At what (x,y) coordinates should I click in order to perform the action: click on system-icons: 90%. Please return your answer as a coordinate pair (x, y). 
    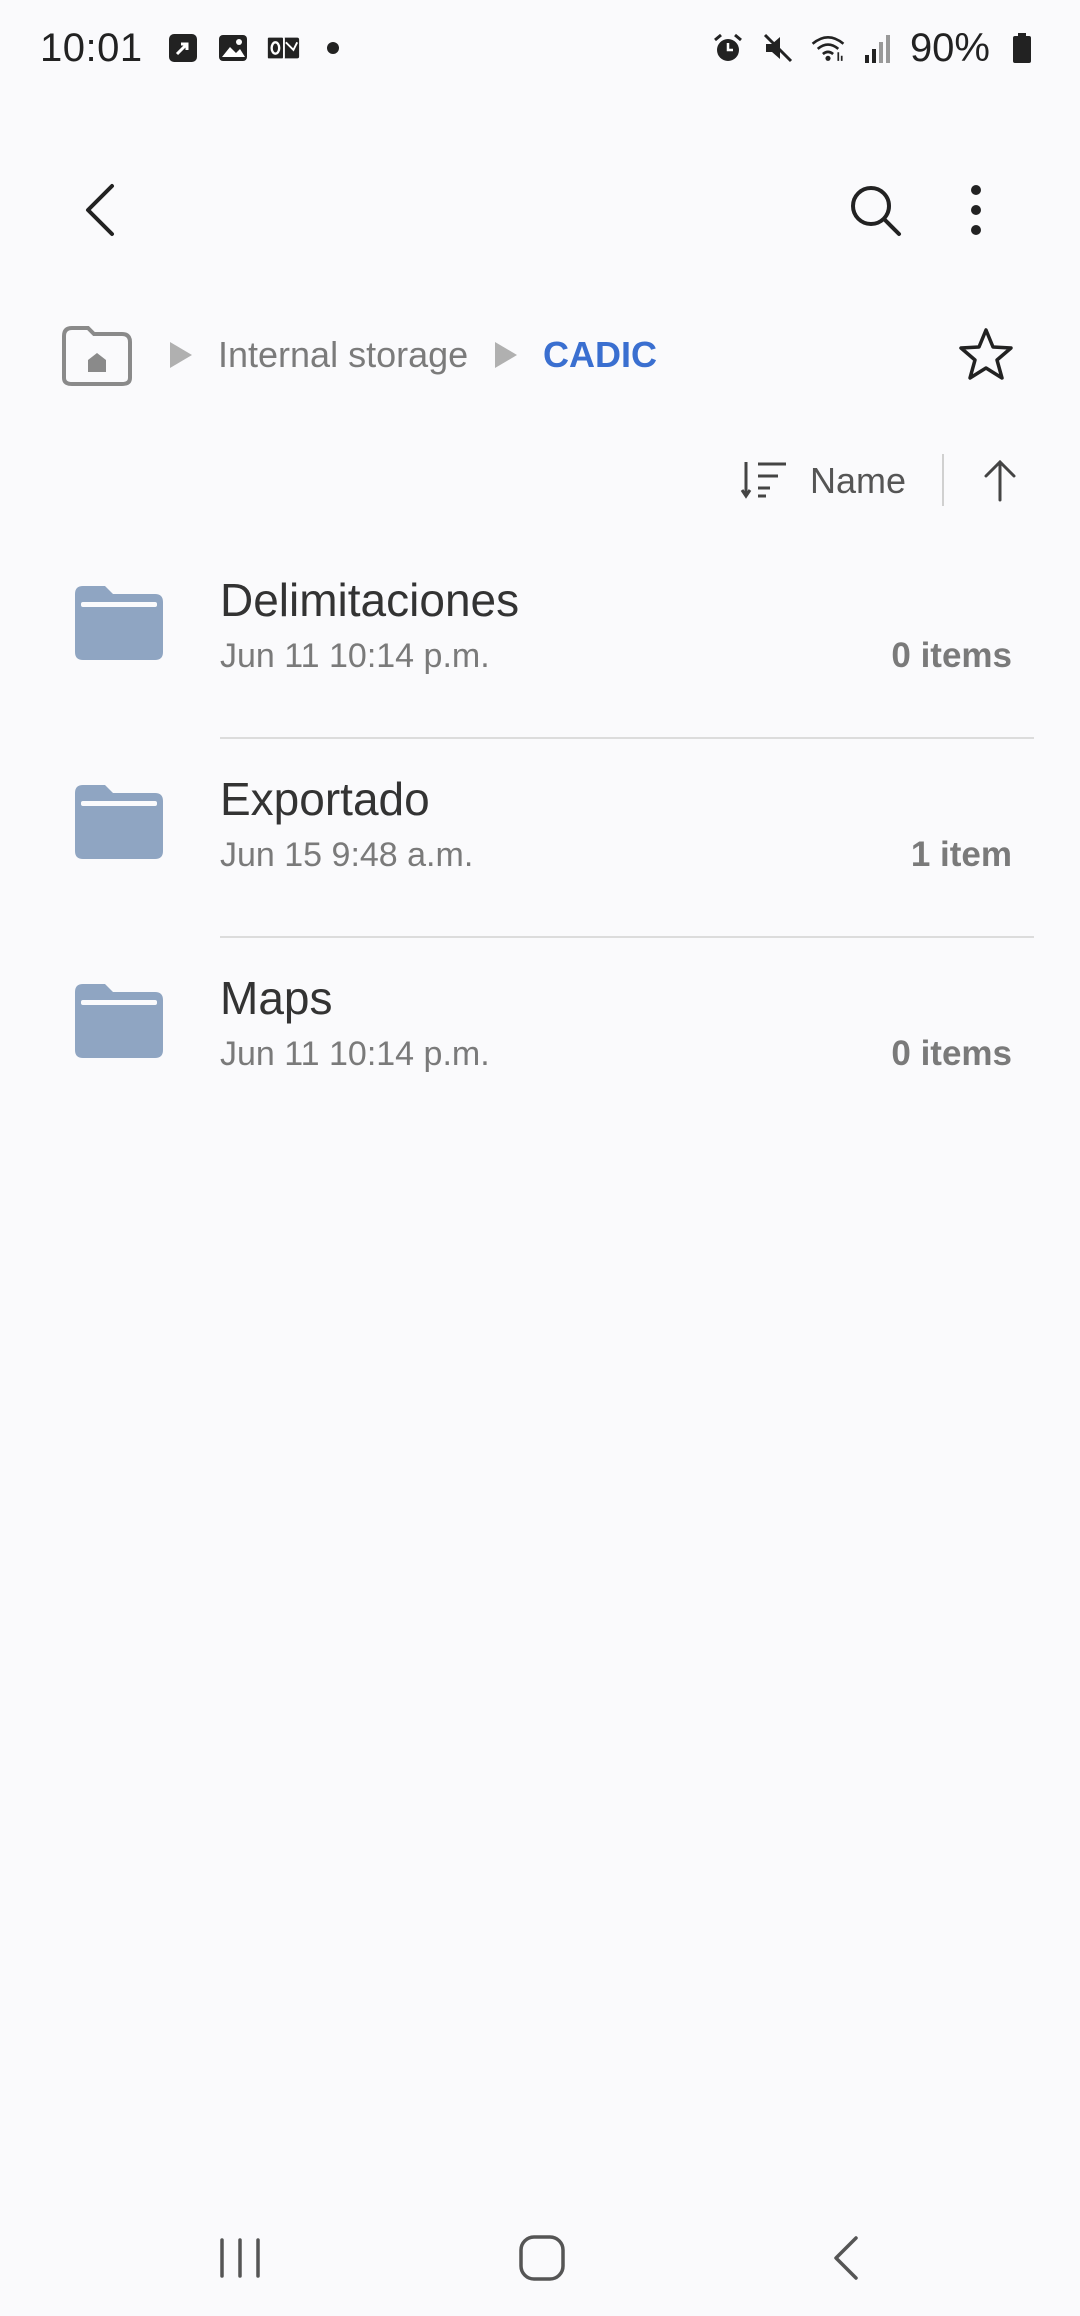
    Looking at the image, I should click on (875, 48).